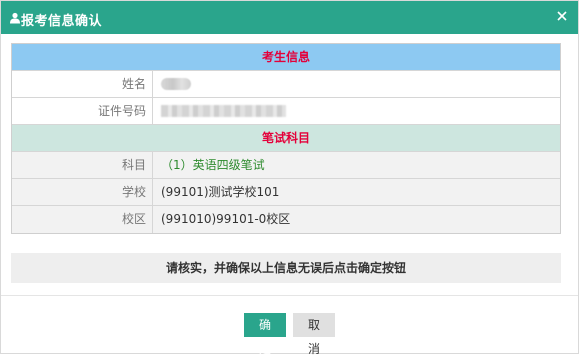 The height and width of the screenshot is (361, 579). Describe the element at coordinates (286, 192) in the screenshot. I see `table-row-school: 学校 (99101)测试学校101` at that location.